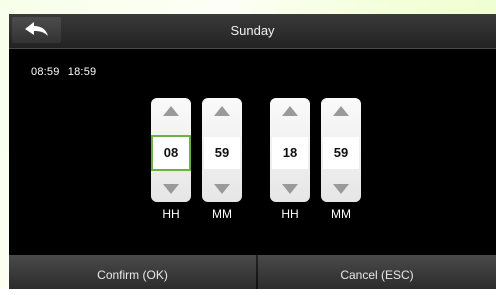 This screenshot has width=496, height=295. I want to click on end-hour-increment-button, so click(290, 111).